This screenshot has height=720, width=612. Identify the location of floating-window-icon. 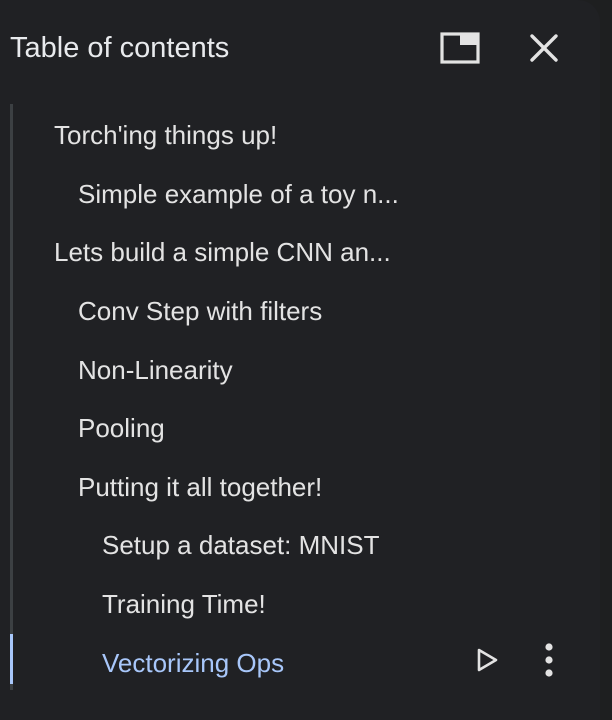
(460, 50).